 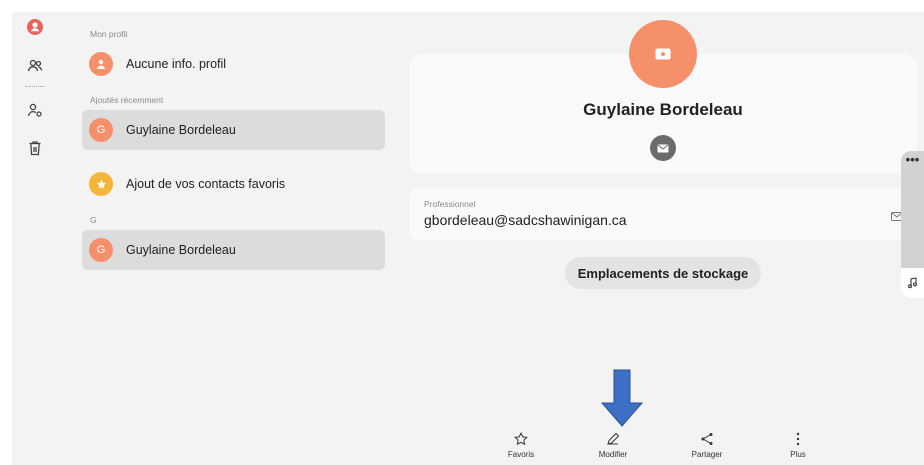 What do you see at coordinates (35, 27) in the screenshot?
I see `profile-icon` at bounding box center [35, 27].